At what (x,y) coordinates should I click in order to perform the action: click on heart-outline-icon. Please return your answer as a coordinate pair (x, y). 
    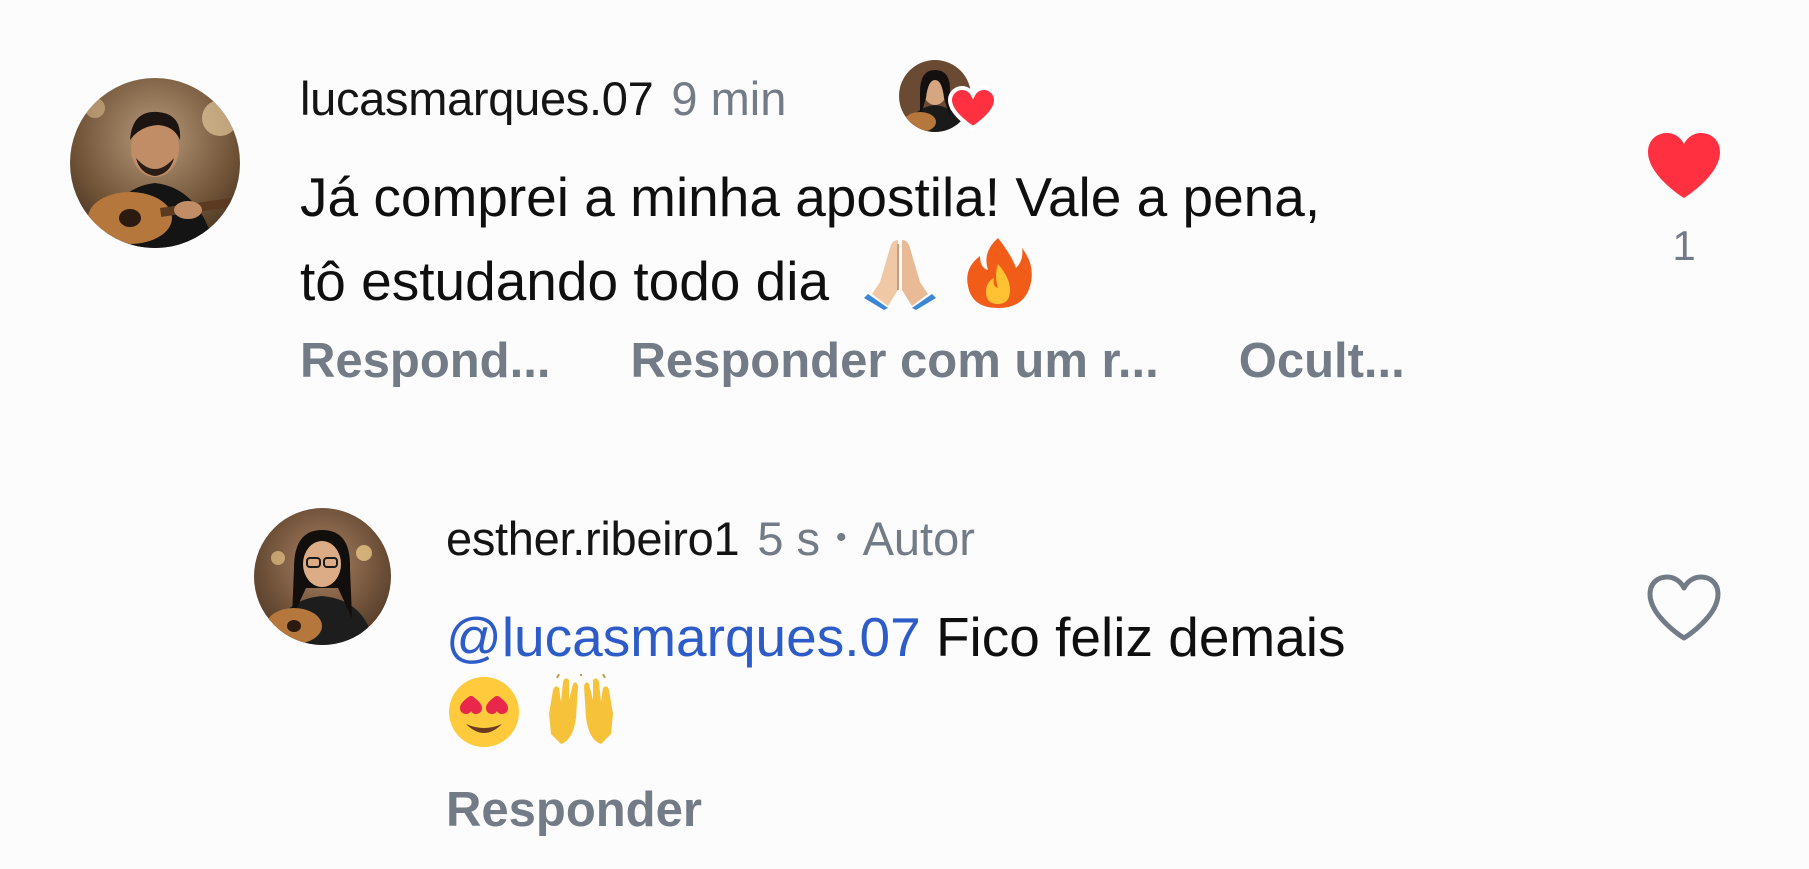
    Looking at the image, I should click on (1684, 608).